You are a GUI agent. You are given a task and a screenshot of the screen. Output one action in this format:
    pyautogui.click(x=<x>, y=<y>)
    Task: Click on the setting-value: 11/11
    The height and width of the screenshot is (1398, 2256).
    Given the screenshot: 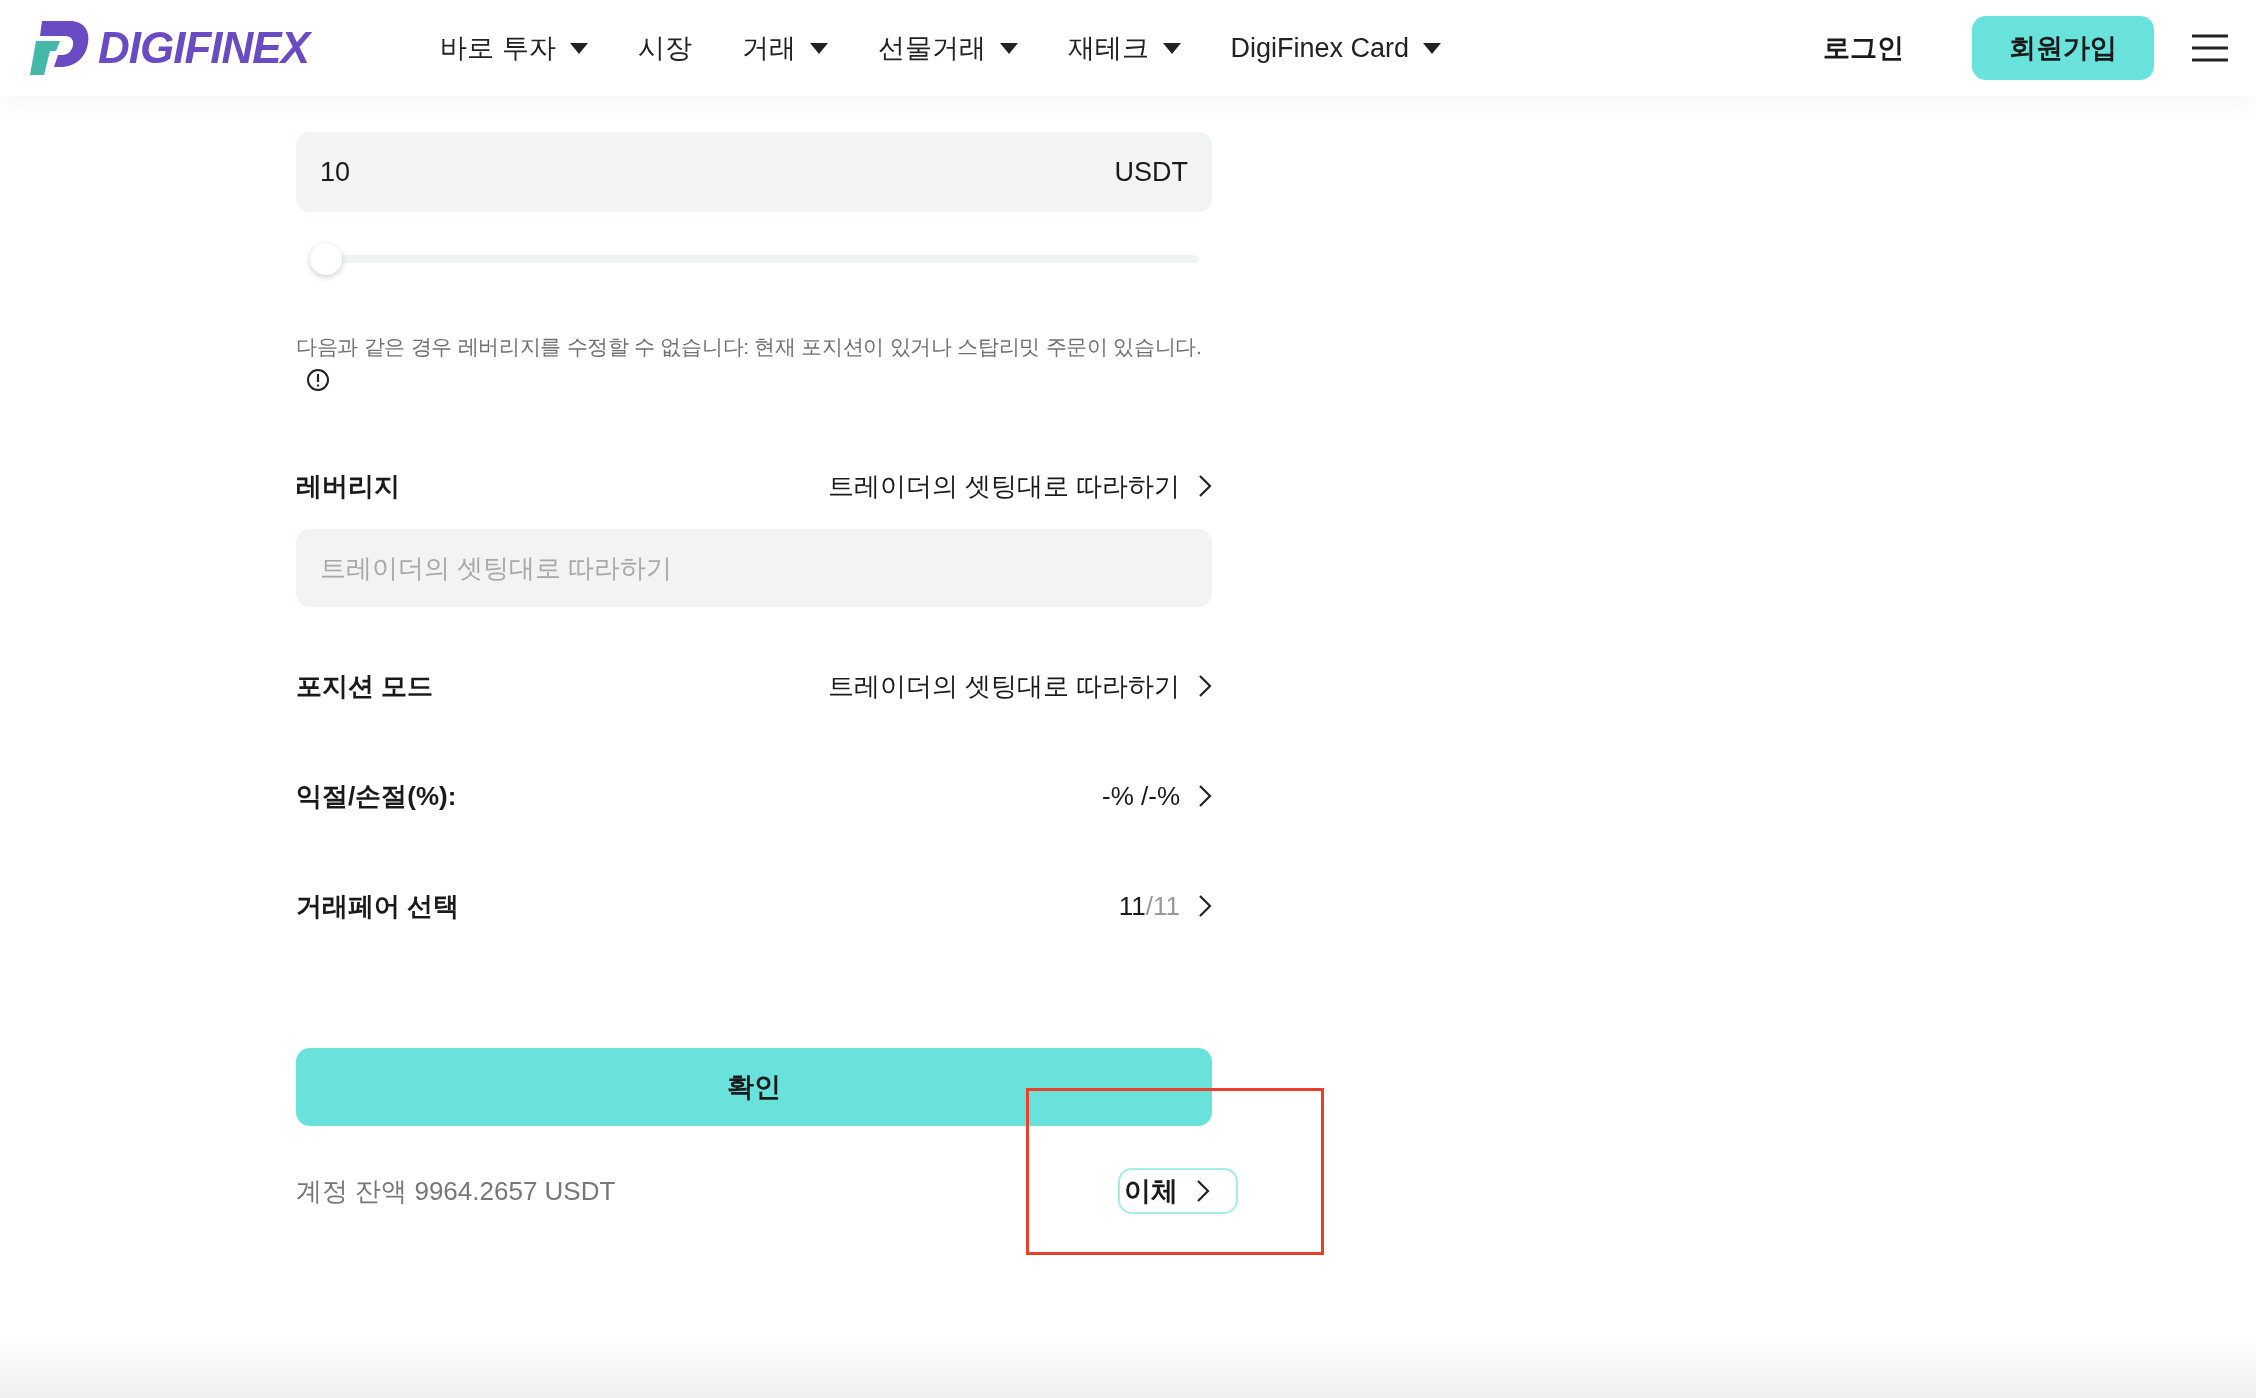 What is the action you would take?
    pyautogui.click(x=1165, y=906)
    